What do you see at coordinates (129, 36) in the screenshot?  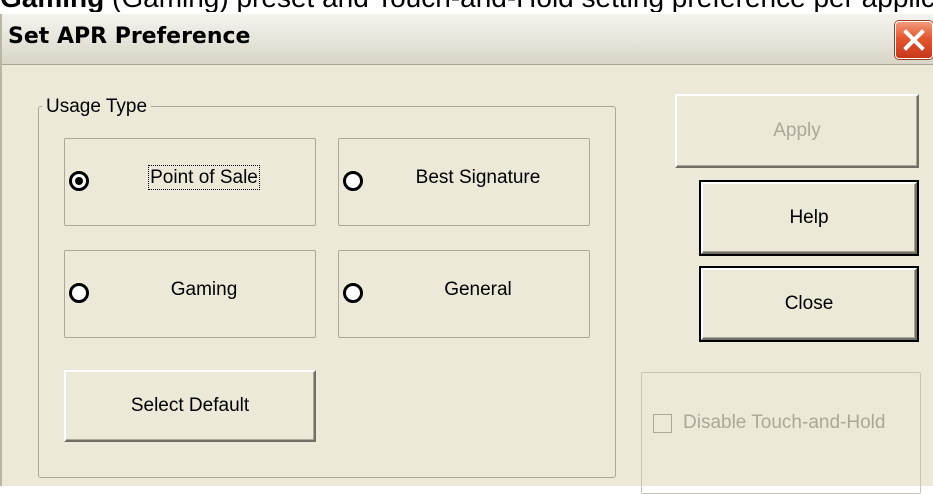 I see `dialog-title: Set APR Preference` at bounding box center [129, 36].